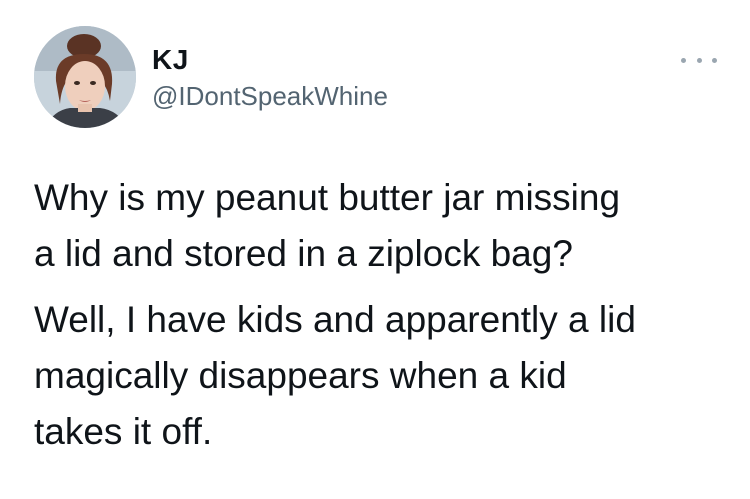 Image resolution: width=750 pixels, height=499 pixels. What do you see at coordinates (335, 319) in the screenshot?
I see `tweet-line: Well, I have kids and apparently a lid` at bounding box center [335, 319].